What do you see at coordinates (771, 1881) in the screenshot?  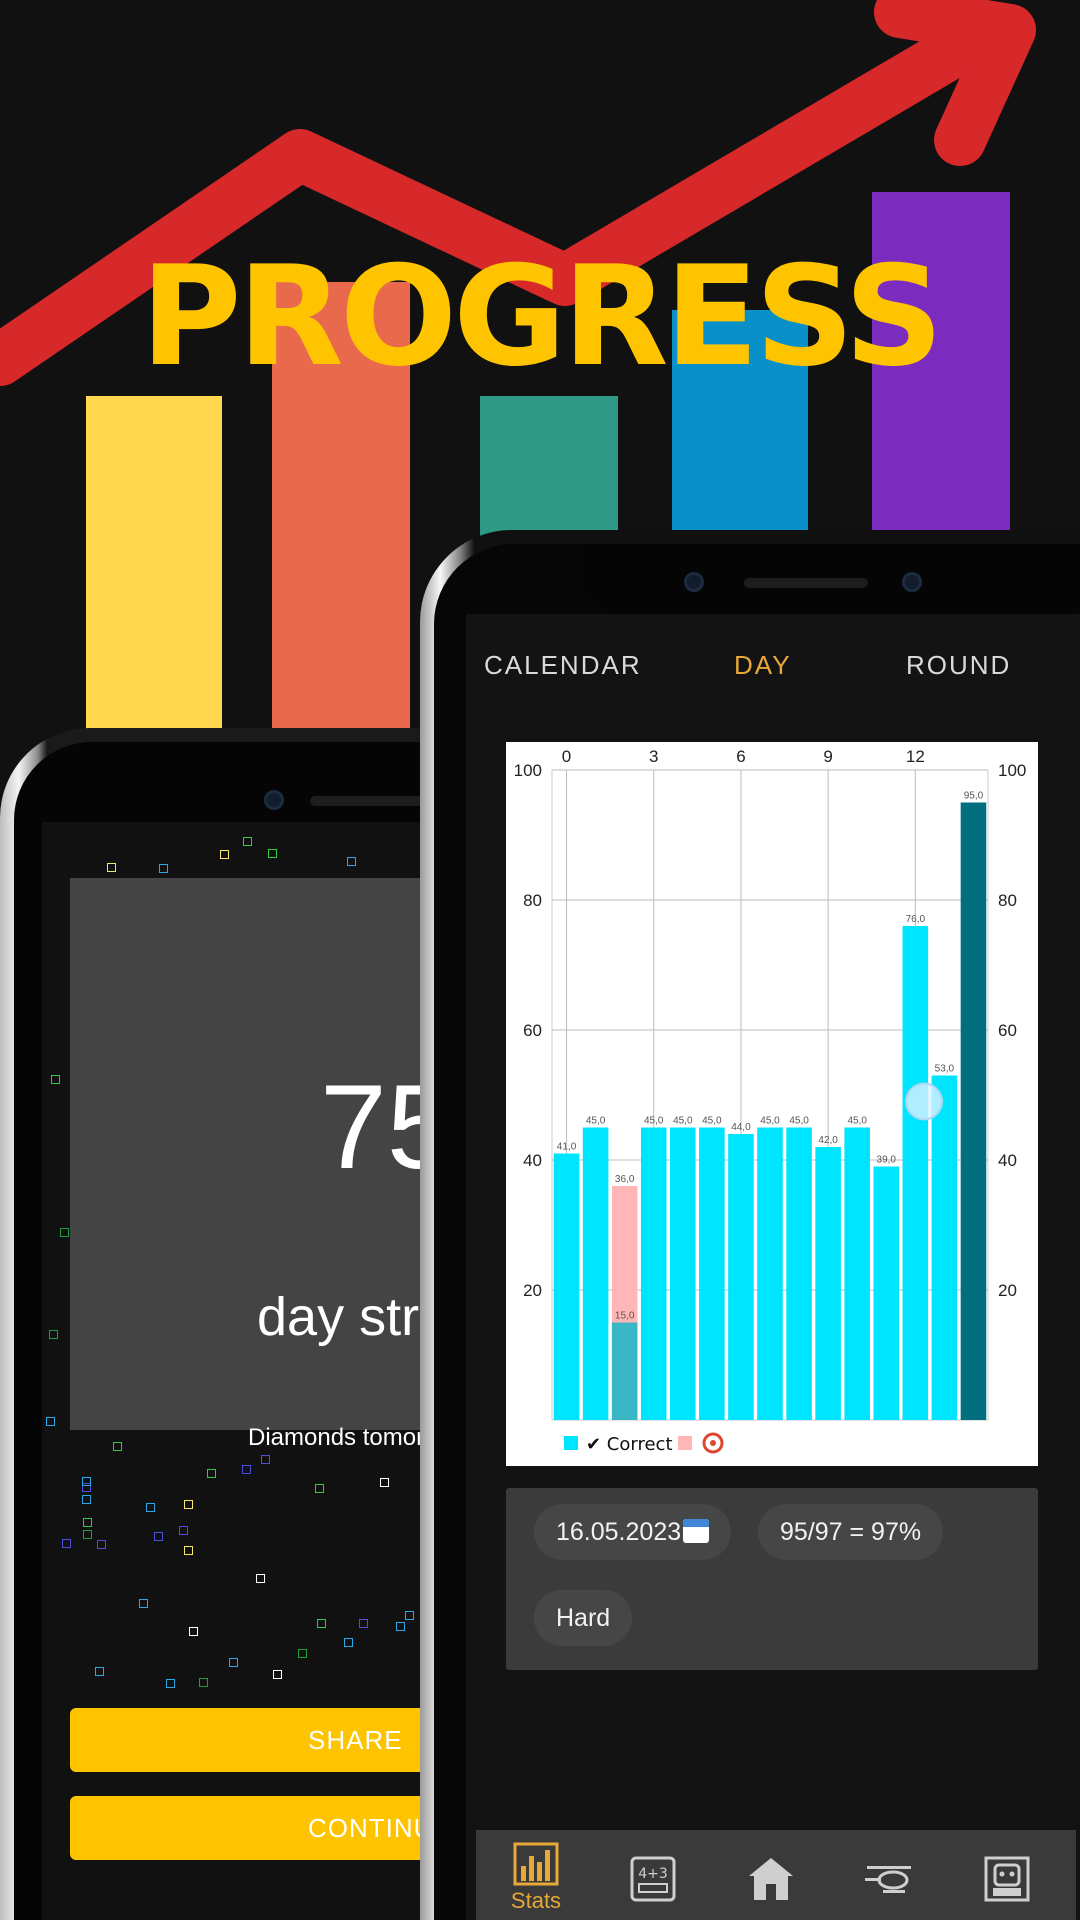 I see `nav-home` at bounding box center [771, 1881].